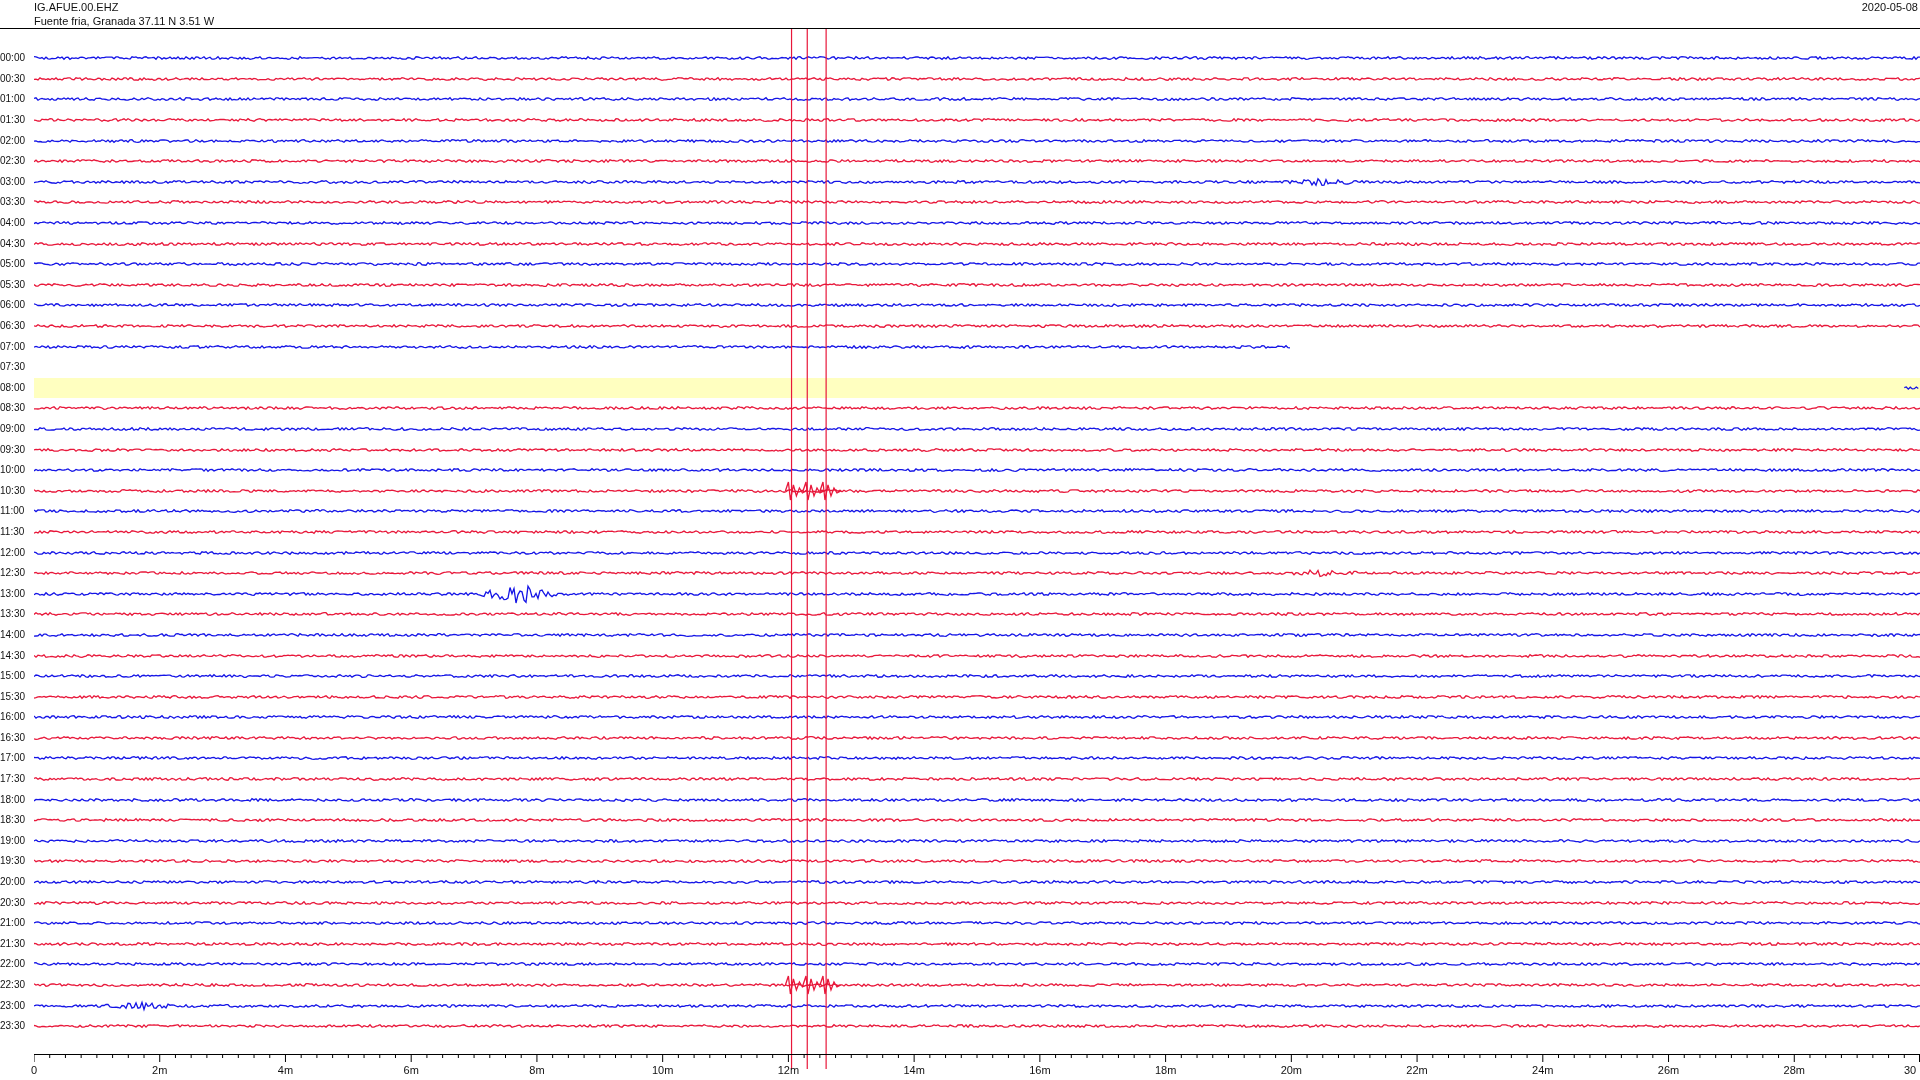  I want to click on time-label: 19:00, so click(13, 840).